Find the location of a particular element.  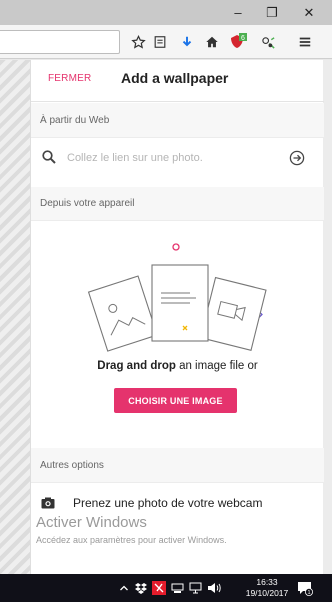

drag-drop-rest: an image file or is located at coordinates (216, 366).